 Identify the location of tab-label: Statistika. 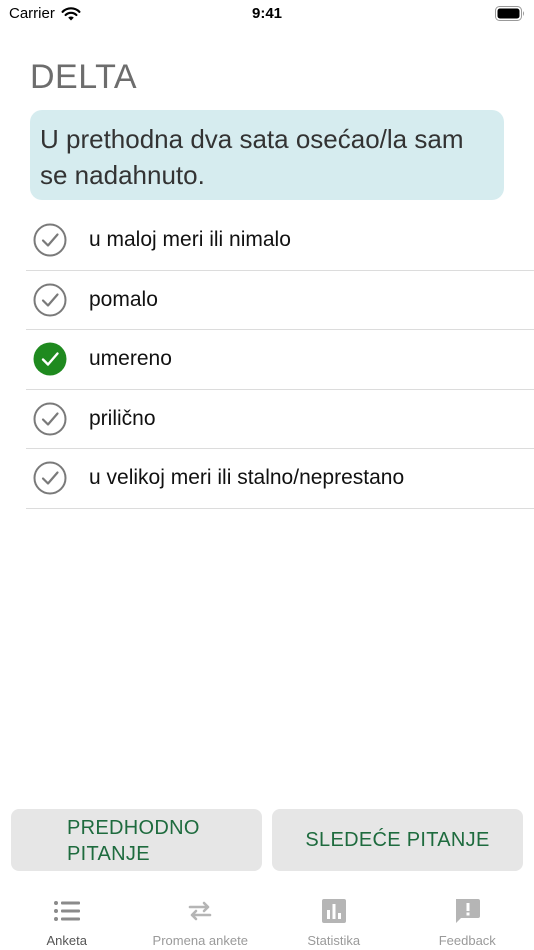
(334, 940).